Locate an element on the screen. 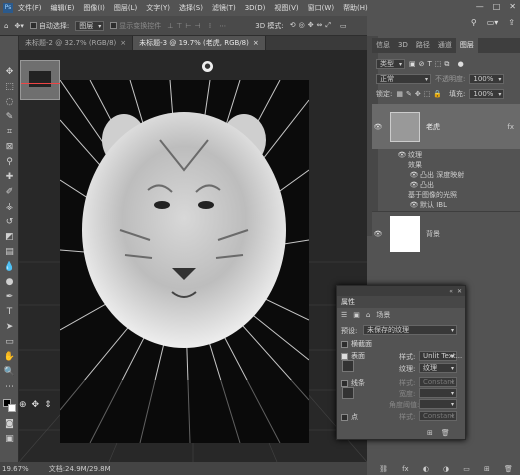 The height and width of the screenshot is (475, 520). lock-icons: ▦✎✥⬚🔒 is located at coordinates (420, 94).